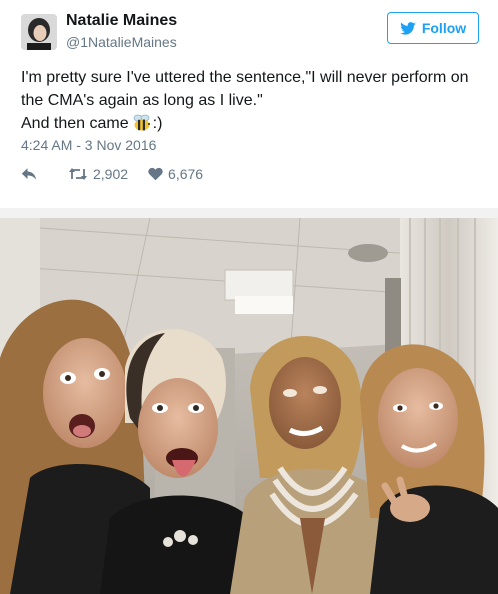 The image size is (498, 594). Describe the element at coordinates (186, 174) in the screenshot. I see `like-count: 6,676` at that location.